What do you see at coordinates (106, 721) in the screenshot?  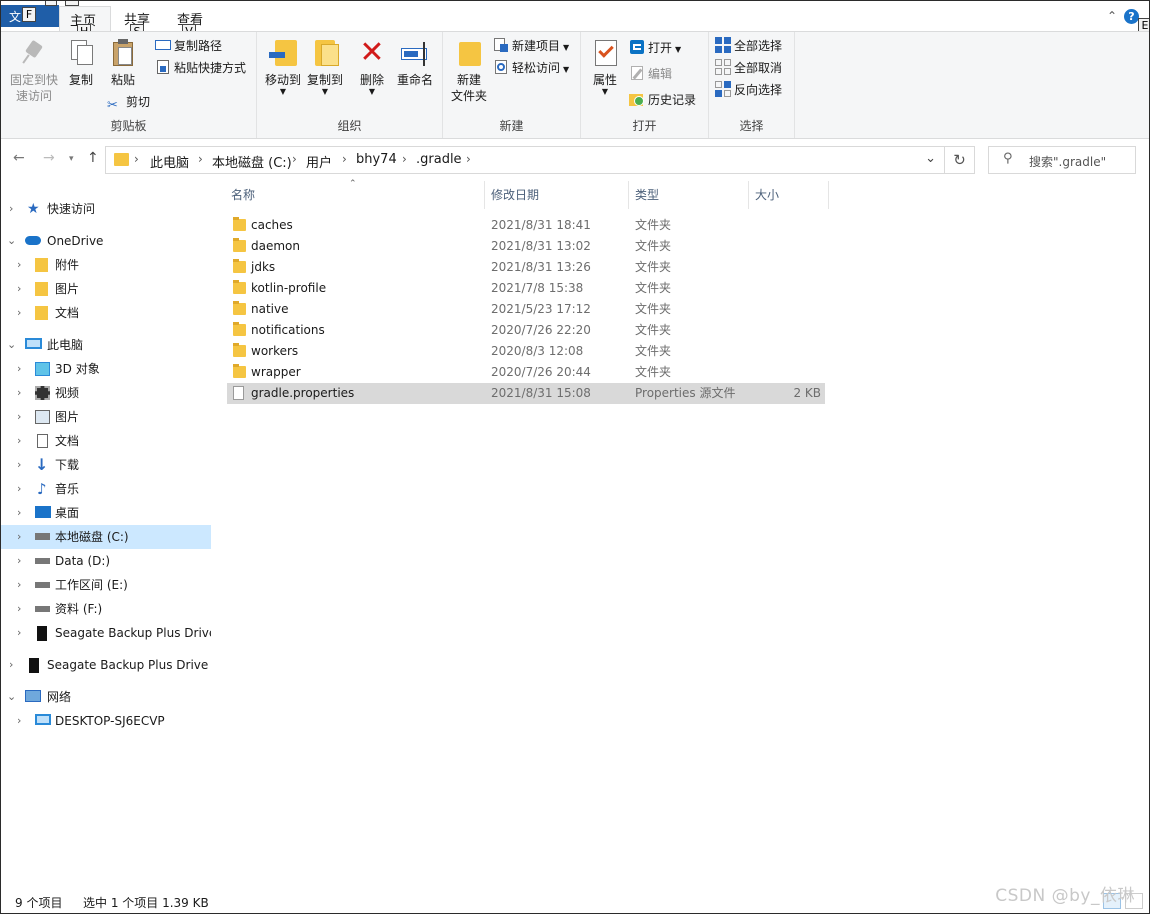 I see `nav-item-desktop-pc: › DESKTOP-SJ6ECVP` at bounding box center [106, 721].